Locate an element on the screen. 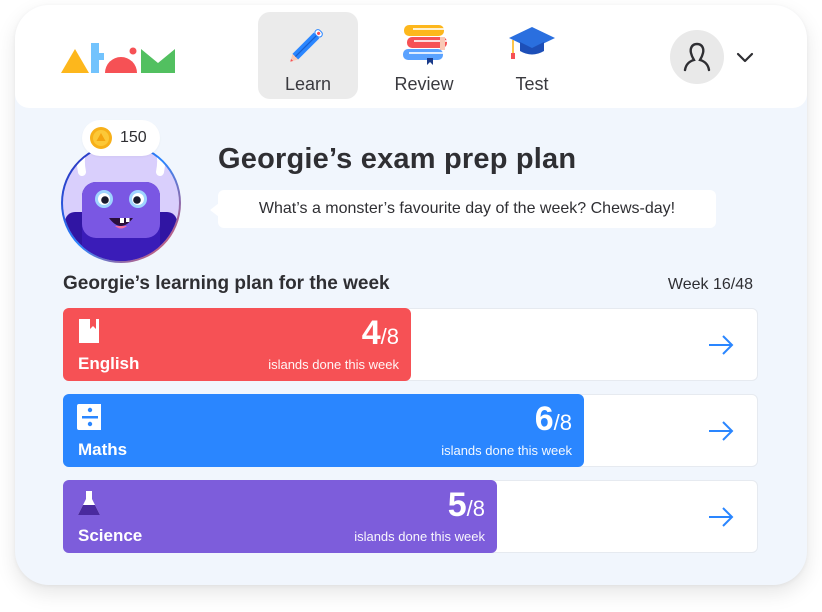  user-icon is located at coordinates (697, 57).